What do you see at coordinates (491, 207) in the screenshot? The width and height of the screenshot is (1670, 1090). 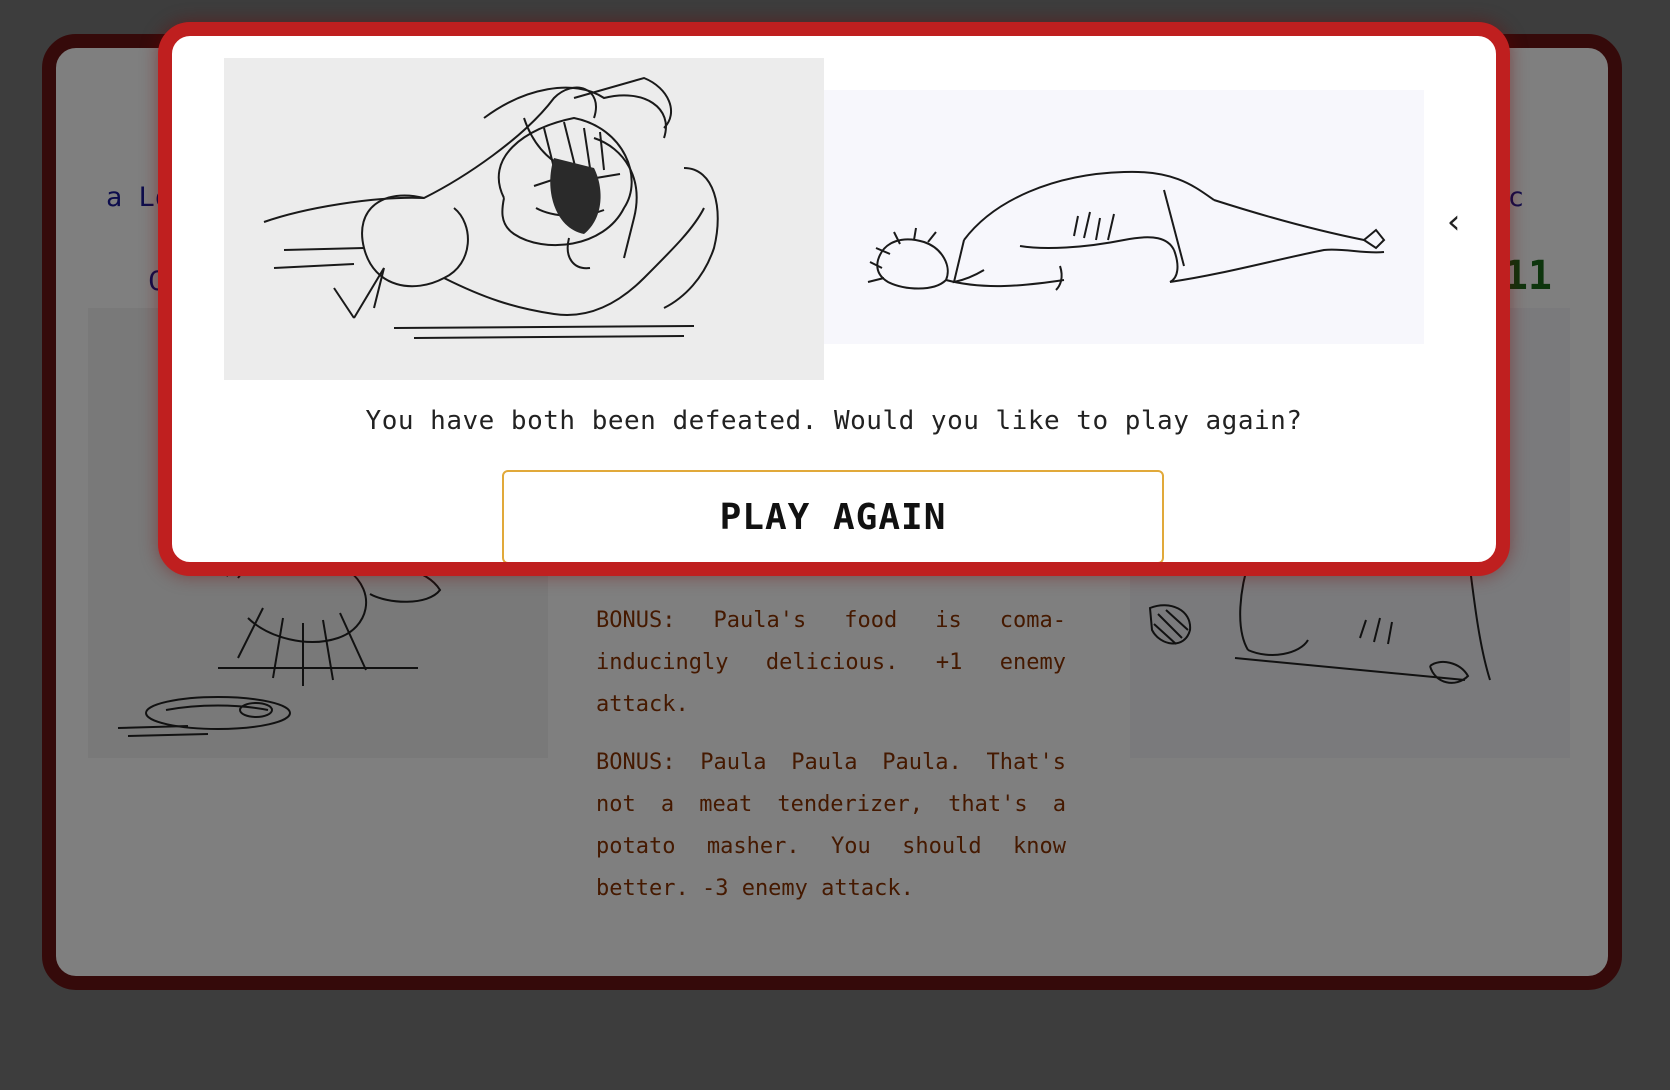 I see `defeated-enemy-drawing` at bounding box center [491, 207].